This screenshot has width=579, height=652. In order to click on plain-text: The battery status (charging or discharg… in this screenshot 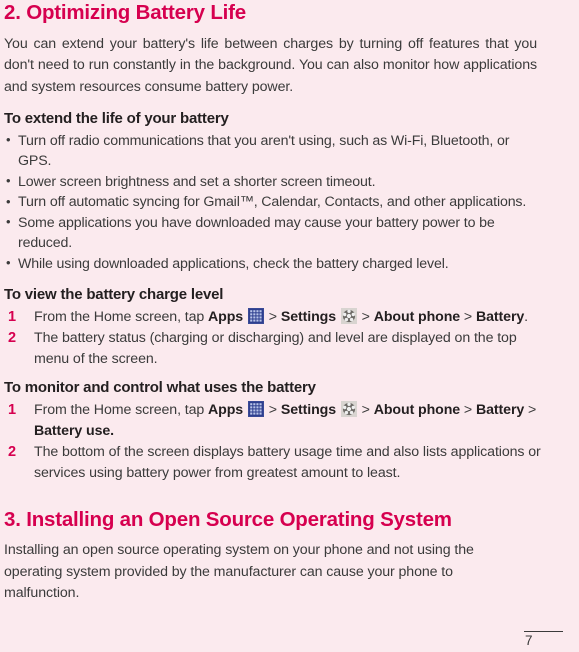, I will do `click(275, 349)`.